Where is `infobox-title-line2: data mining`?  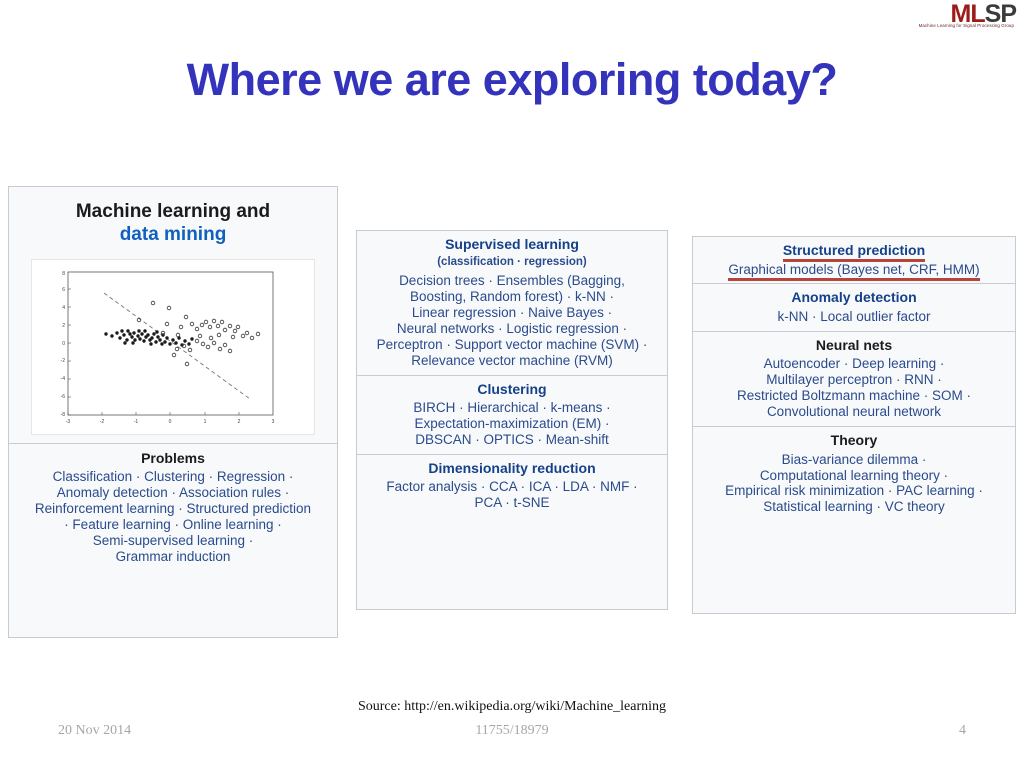
infobox-title-line2: data mining is located at coordinates (173, 234).